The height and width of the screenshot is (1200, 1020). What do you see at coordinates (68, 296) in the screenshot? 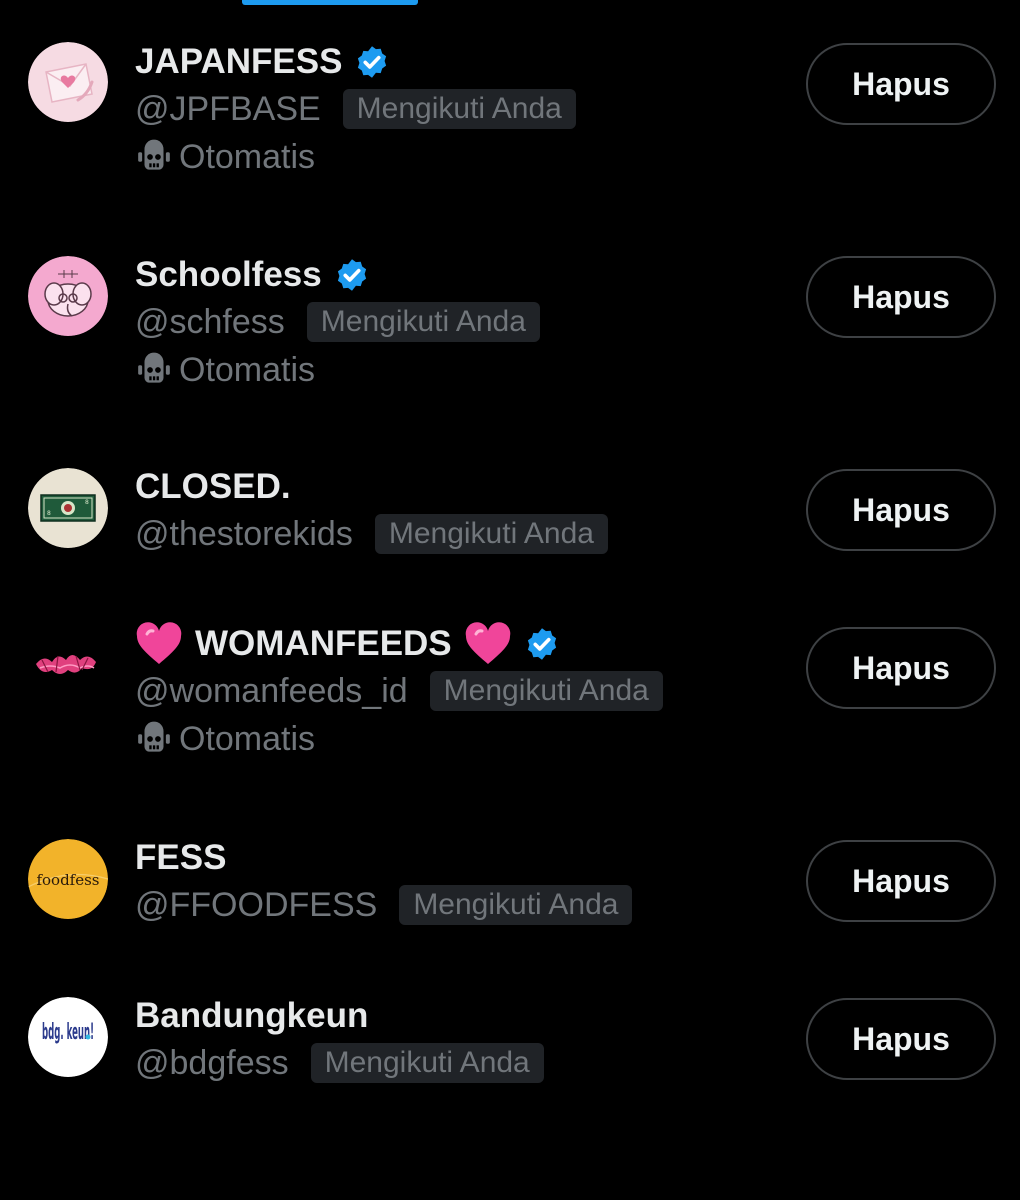
I see `elephant-doodle-avatar` at bounding box center [68, 296].